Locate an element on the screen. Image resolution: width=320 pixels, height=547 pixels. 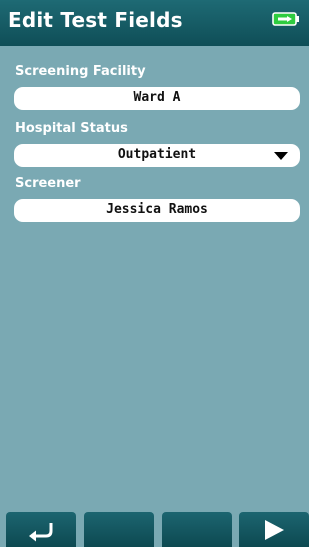
hospital-status-value: Outpatient is located at coordinates (157, 154).